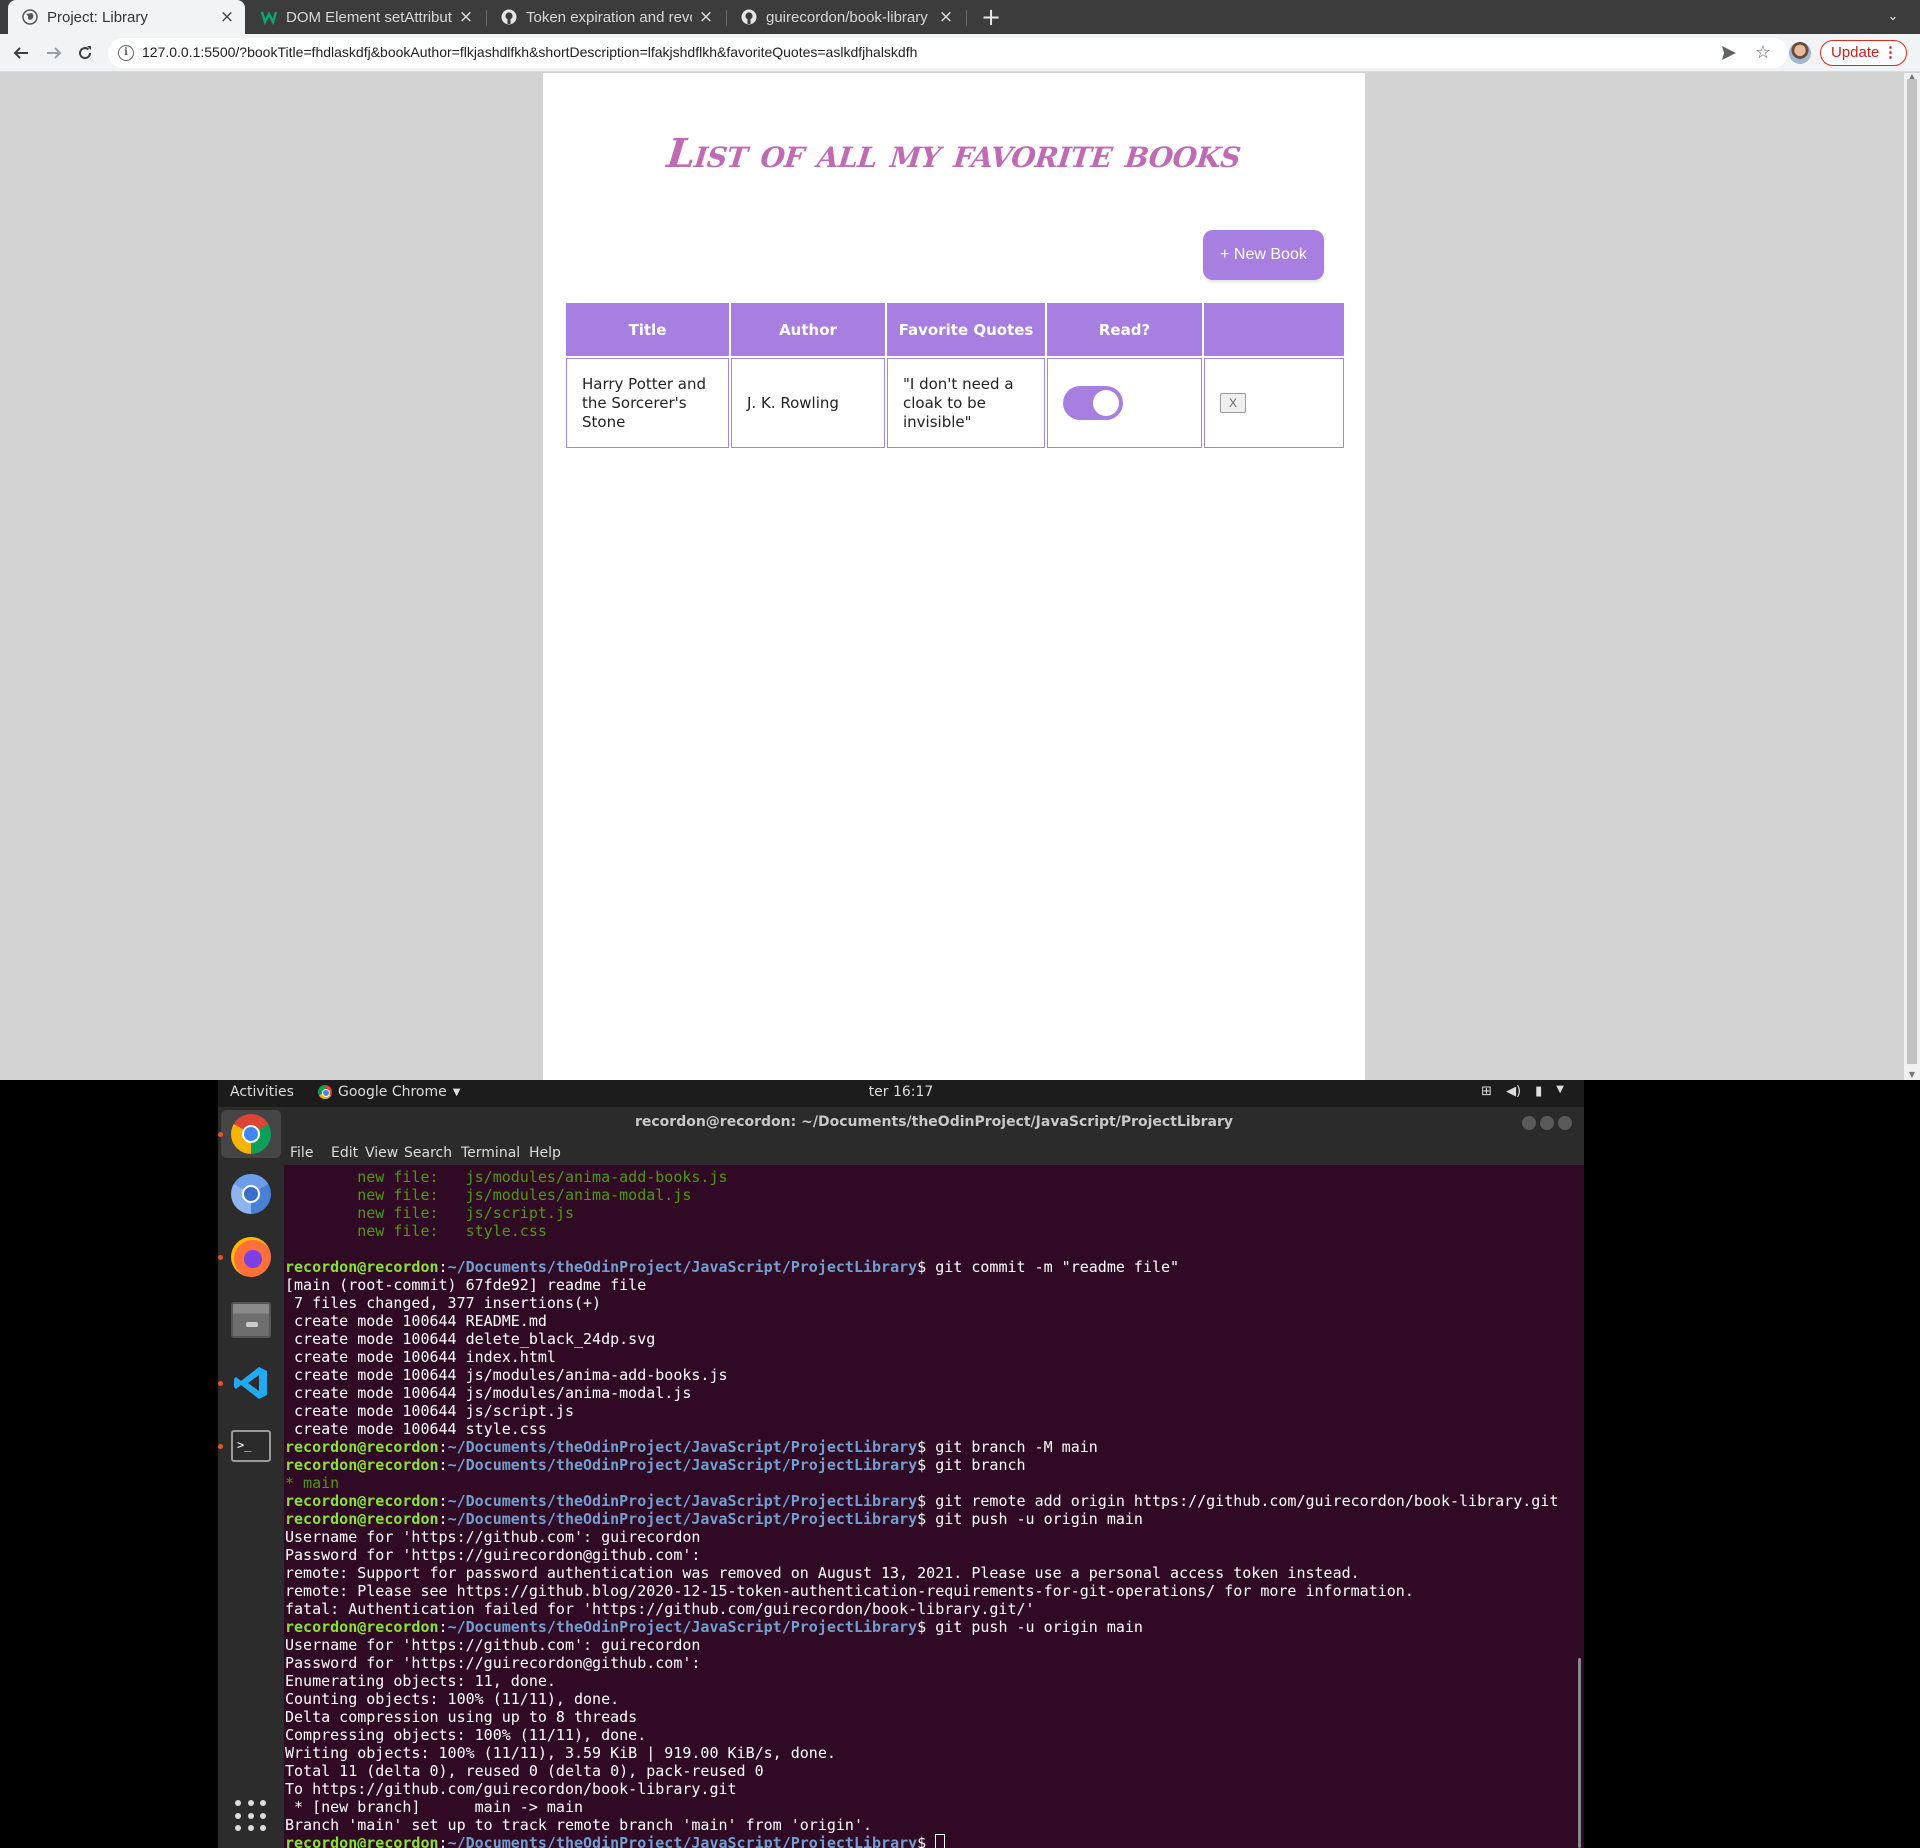  Describe the element at coordinates (1912, 1075) in the screenshot. I see `scroll-down-icon: ▼` at that location.